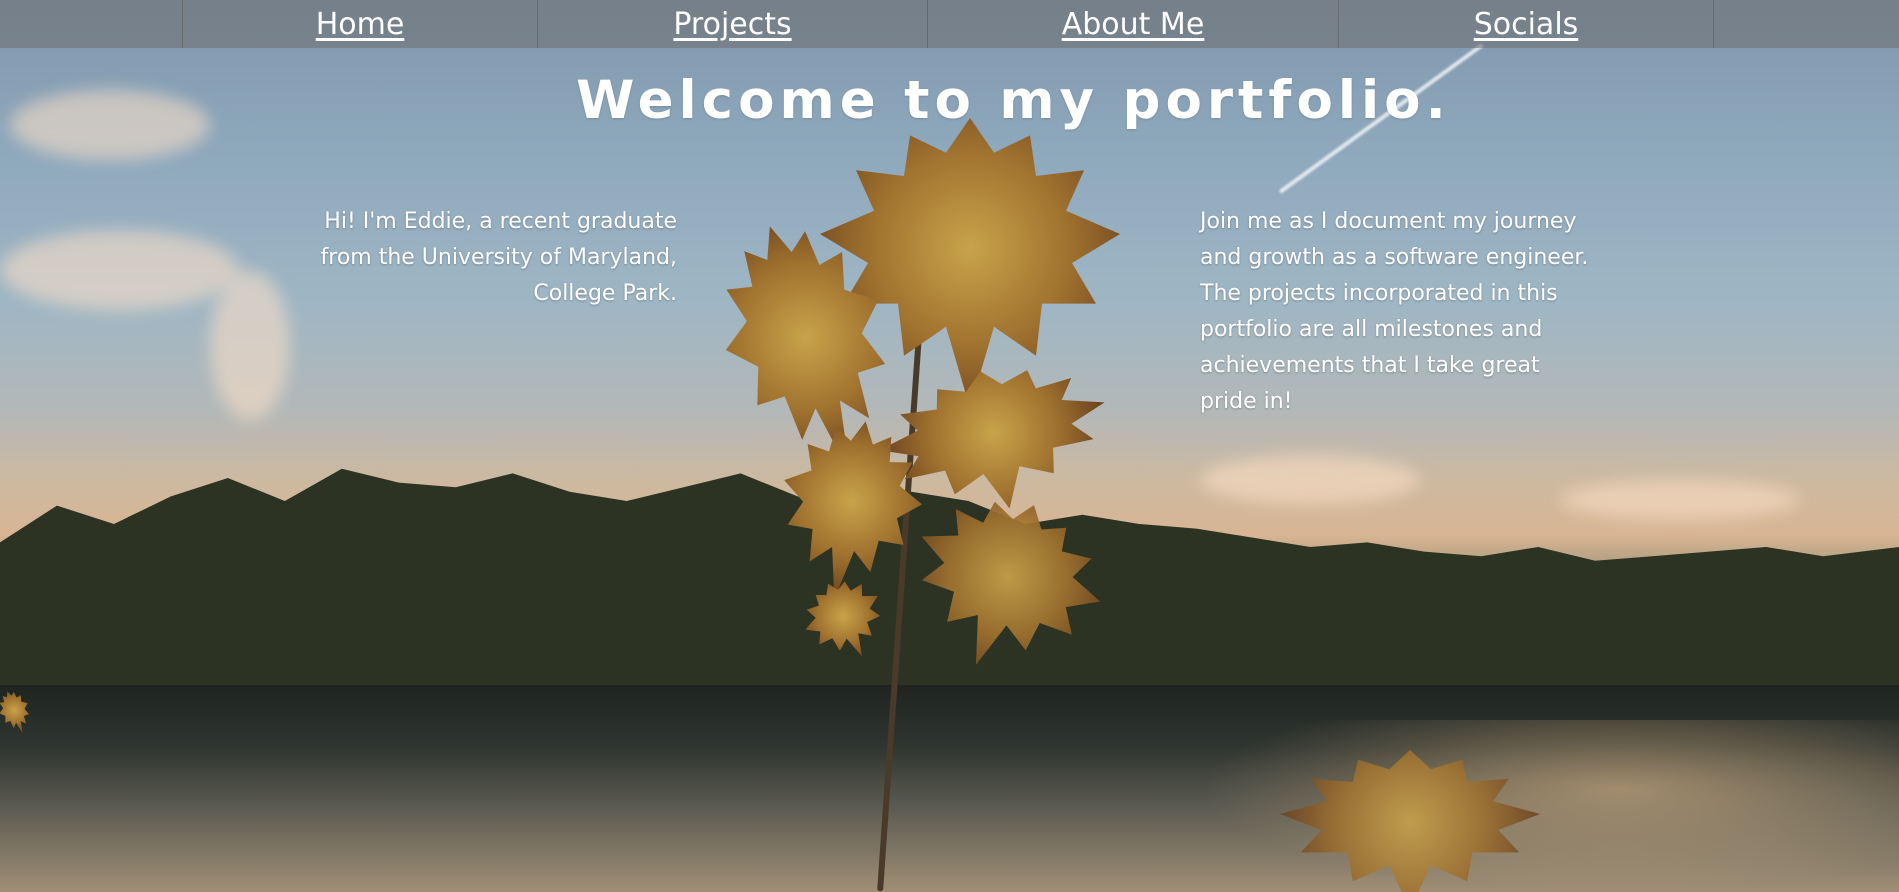 Image resolution: width=1899 pixels, height=892 pixels. I want to click on nav-item-projects: Projects, so click(733, 24).